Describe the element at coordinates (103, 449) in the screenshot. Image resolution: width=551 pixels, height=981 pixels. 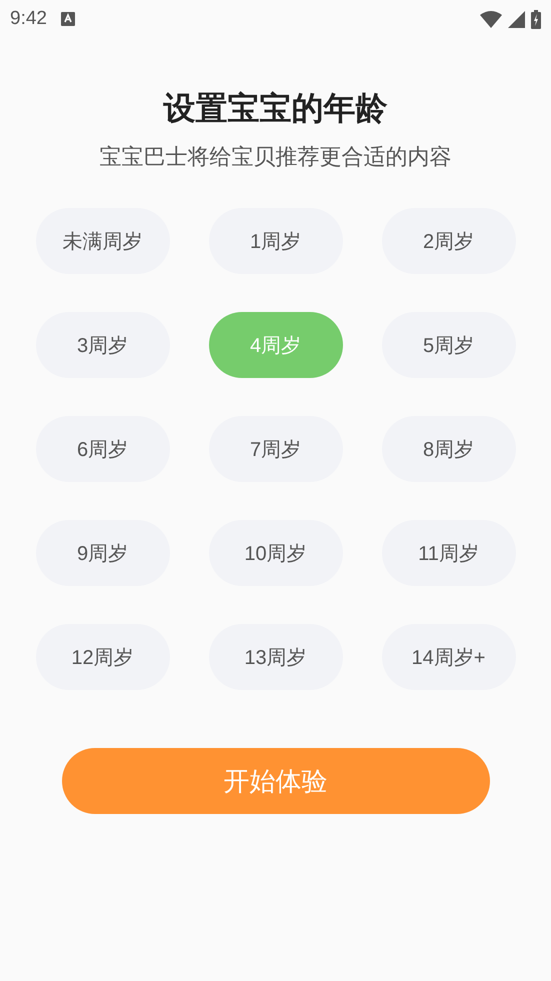
I see `age-option: 6周岁` at that location.